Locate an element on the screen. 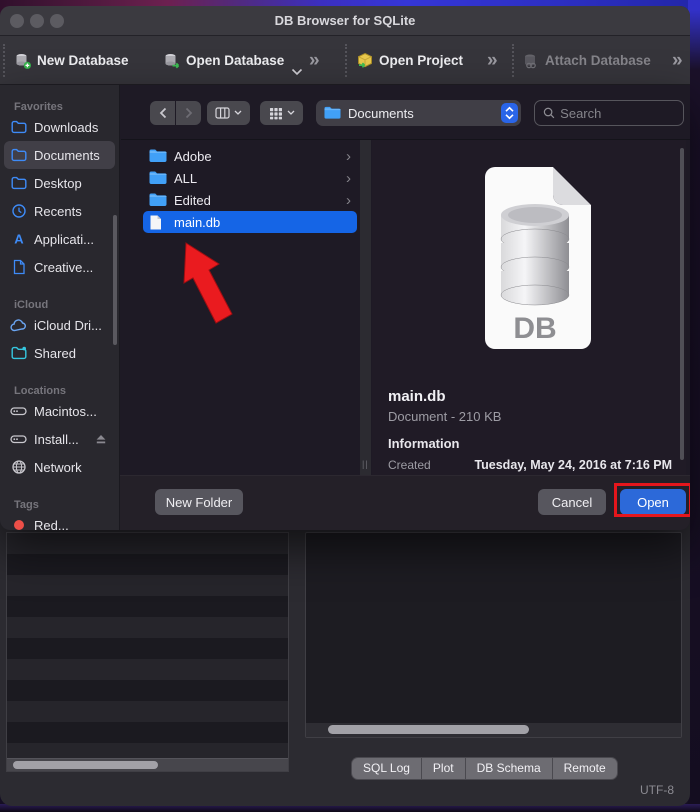  sidebar-item-label: Downloads is located at coordinates (66, 127).